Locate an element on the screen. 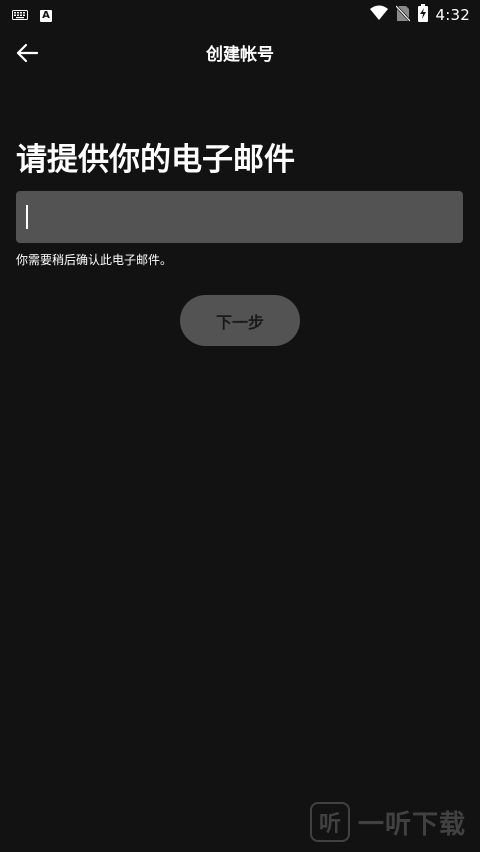 The height and width of the screenshot is (852, 480). page-title: 创建帐号 is located at coordinates (240, 55).